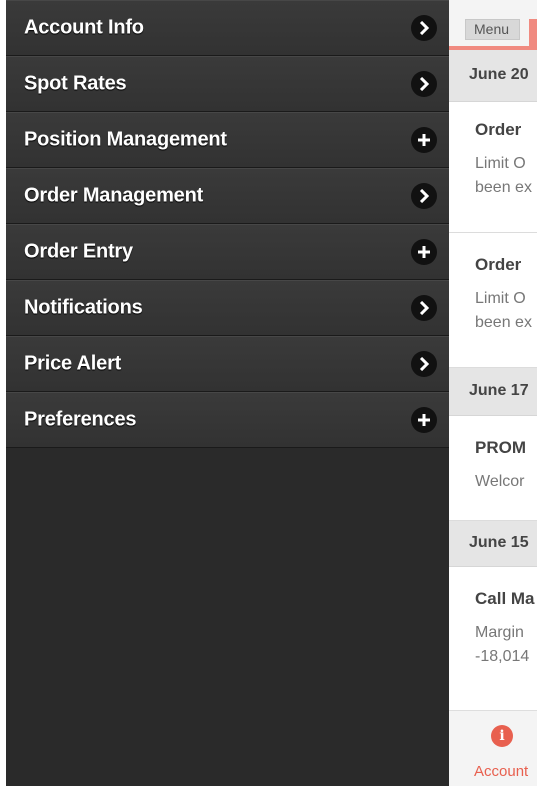 This screenshot has width=537, height=786. I want to click on menu-item-order-entry: Order Entry, so click(227, 252).